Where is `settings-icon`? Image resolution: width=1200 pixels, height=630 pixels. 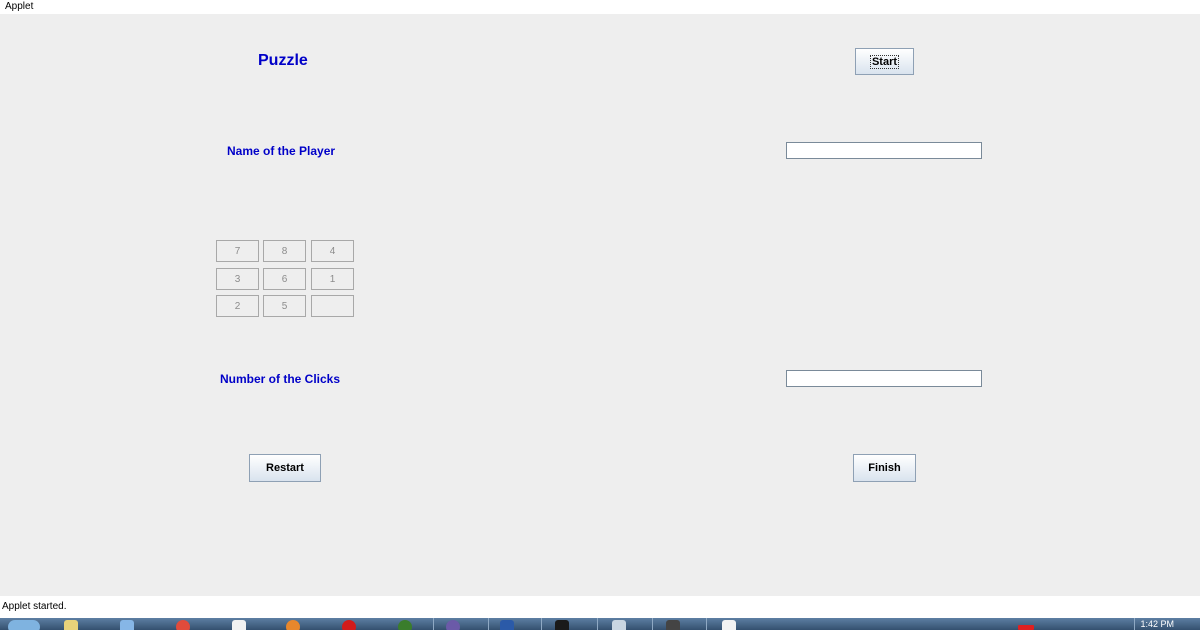 settings-icon is located at coordinates (673, 625).